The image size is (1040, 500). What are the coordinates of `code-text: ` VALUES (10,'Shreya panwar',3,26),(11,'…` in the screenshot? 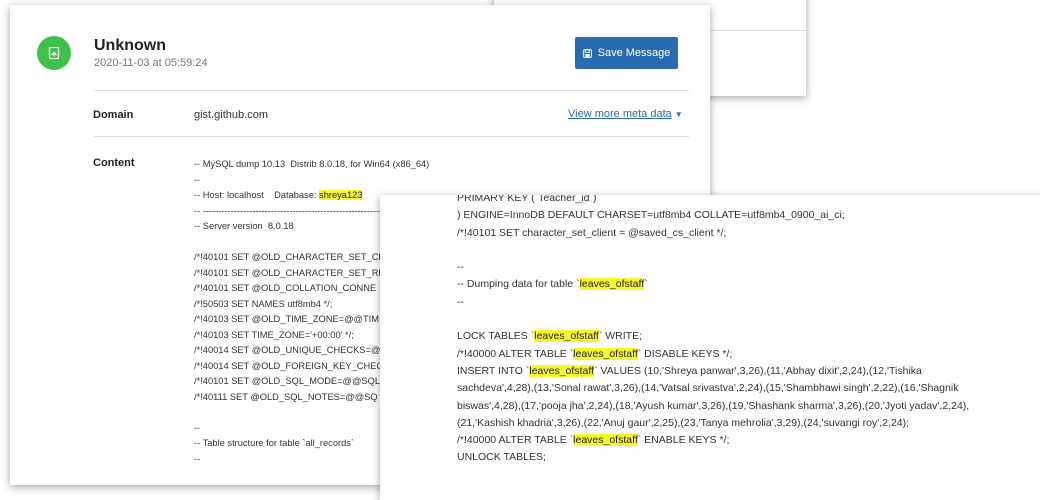 It's located at (757, 370).